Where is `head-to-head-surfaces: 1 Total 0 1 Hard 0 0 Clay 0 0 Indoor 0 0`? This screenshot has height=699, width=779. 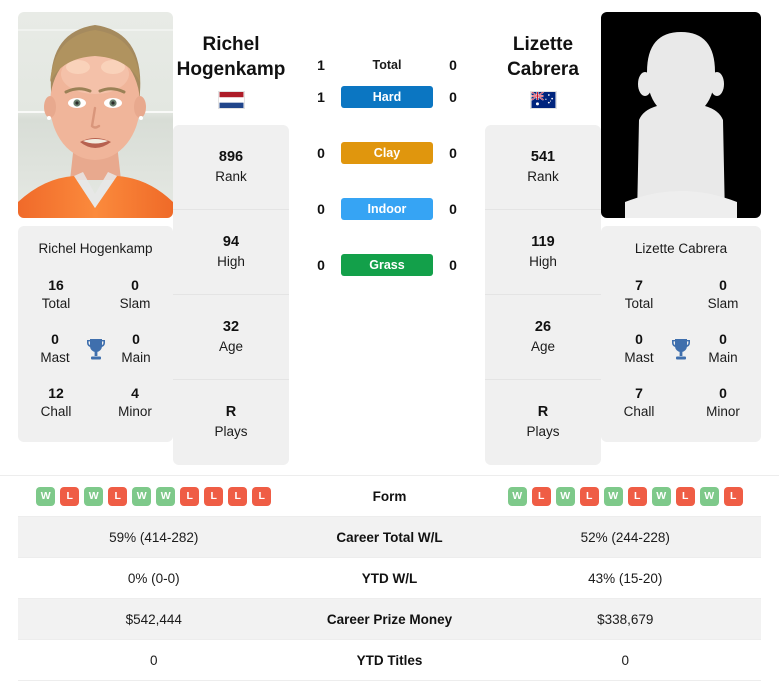
head-to-head-surfaces: 1 Total 0 1 Hard 0 0 Clay 0 0 Indoor 0 0 is located at coordinates (387, 152).